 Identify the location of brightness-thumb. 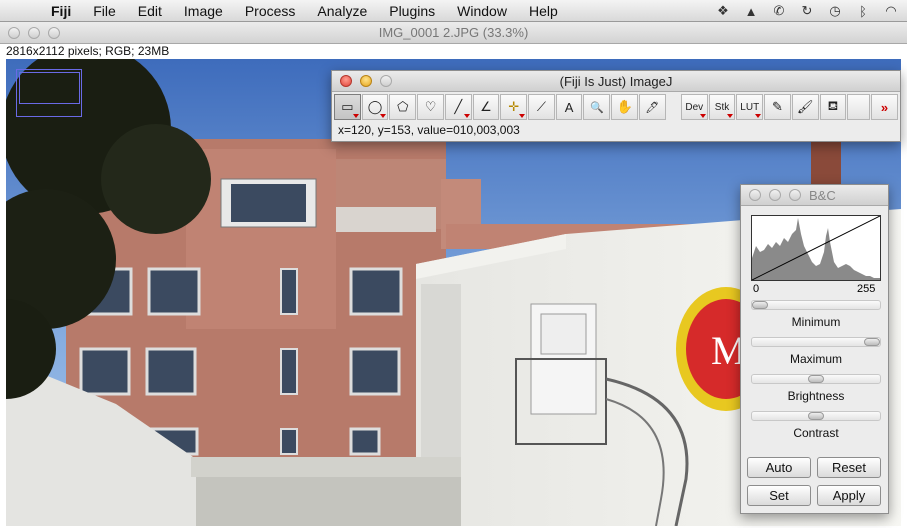
(816, 379).